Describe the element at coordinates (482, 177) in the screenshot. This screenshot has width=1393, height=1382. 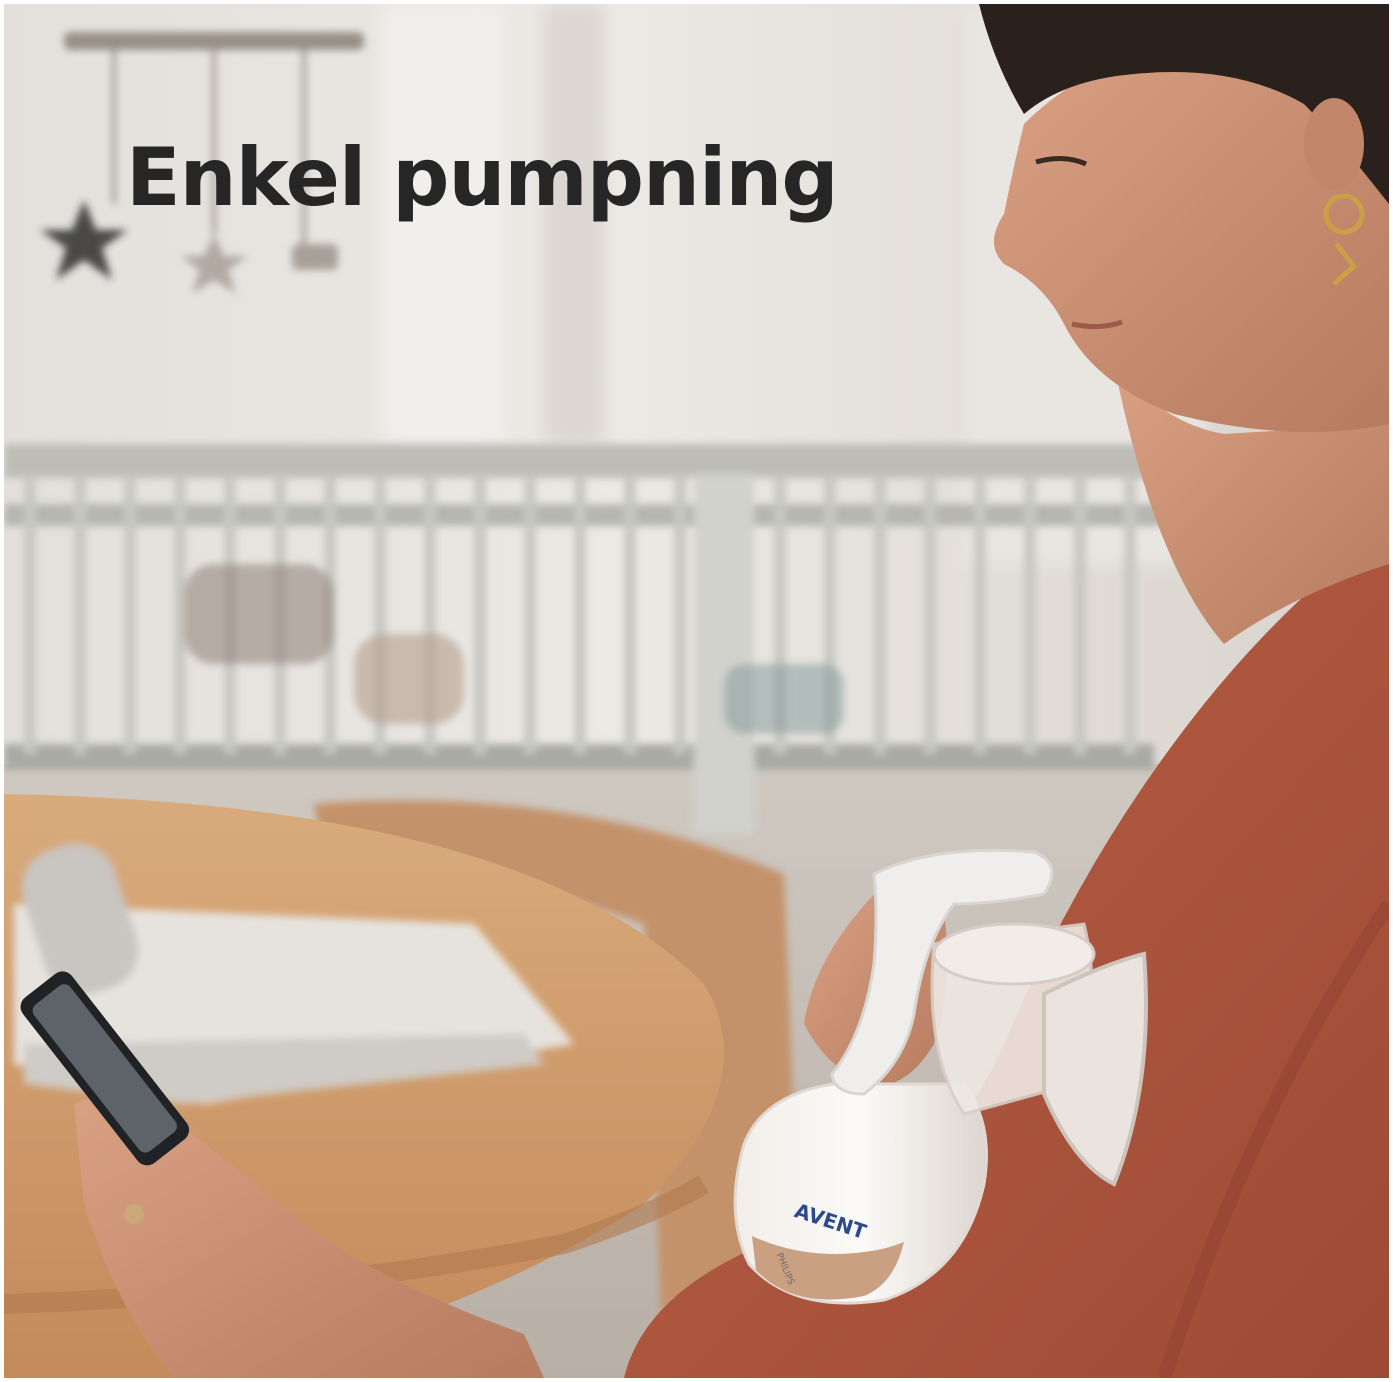
I see `headline: Enkel pumpning` at that location.